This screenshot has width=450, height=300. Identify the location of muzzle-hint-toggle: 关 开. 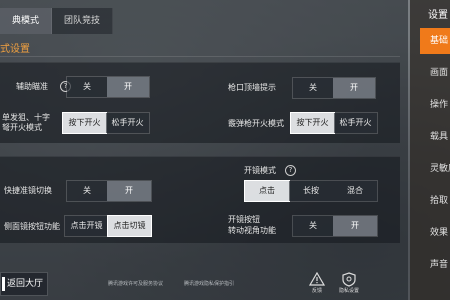
(334, 88).